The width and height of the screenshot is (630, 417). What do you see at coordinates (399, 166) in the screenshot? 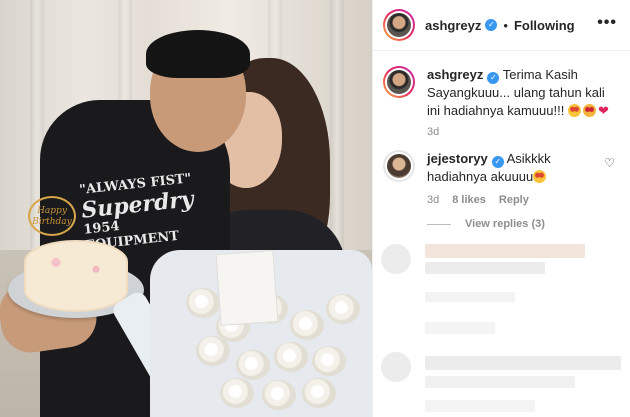
I see `commenter-avatar` at bounding box center [399, 166].